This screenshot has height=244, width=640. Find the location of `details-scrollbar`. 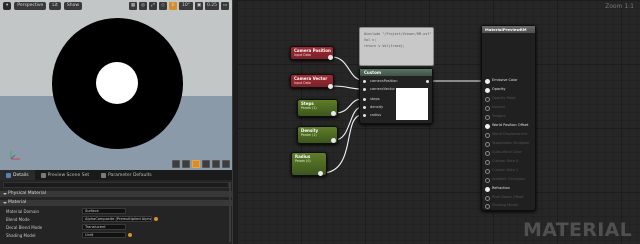

details-scrollbar is located at coordinates (230, 212).